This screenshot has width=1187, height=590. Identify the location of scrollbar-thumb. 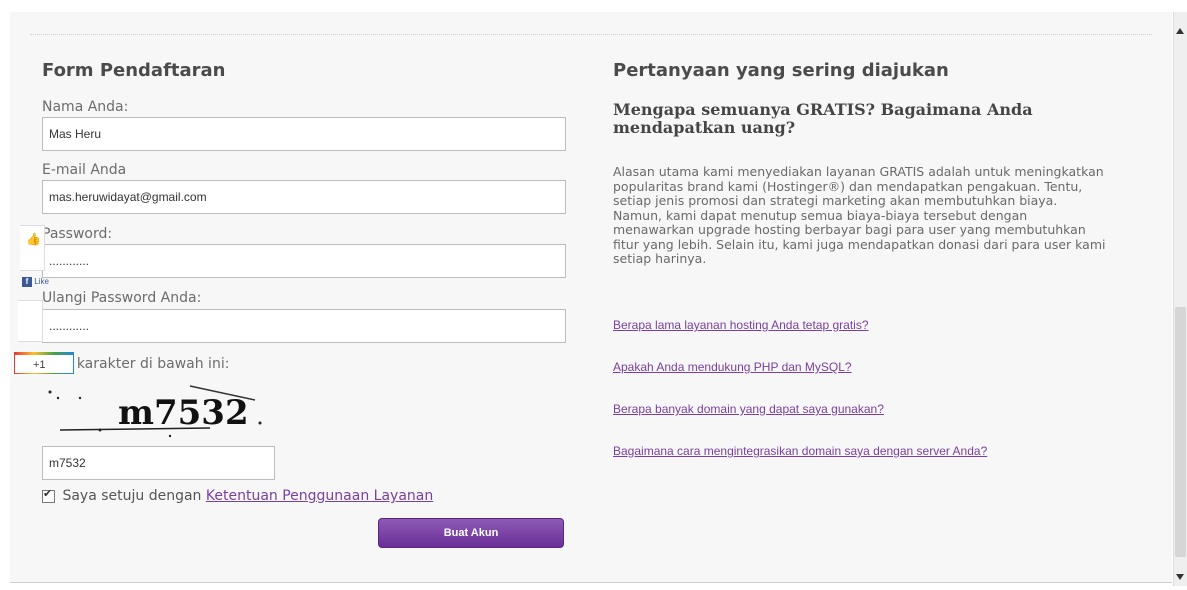
(1180, 432).